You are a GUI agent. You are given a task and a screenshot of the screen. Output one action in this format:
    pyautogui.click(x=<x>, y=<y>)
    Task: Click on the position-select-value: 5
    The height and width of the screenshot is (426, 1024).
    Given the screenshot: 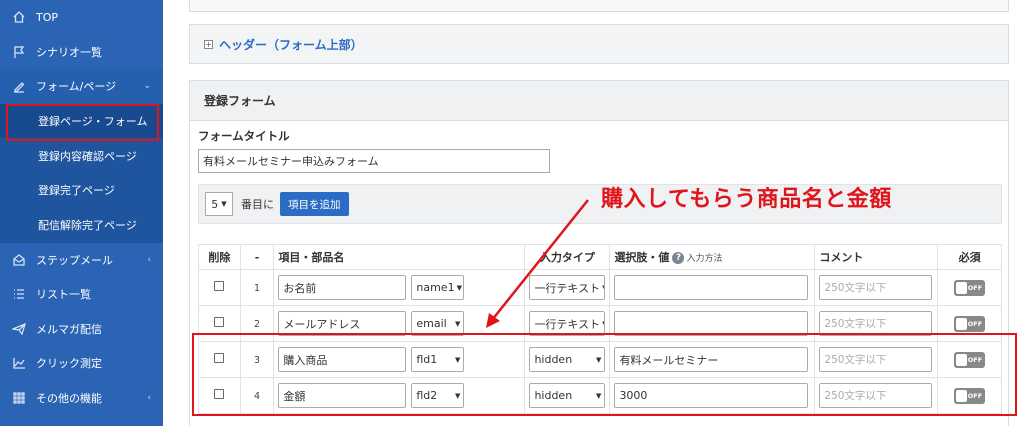 What is the action you would take?
    pyautogui.click(x=215, y=204)
    